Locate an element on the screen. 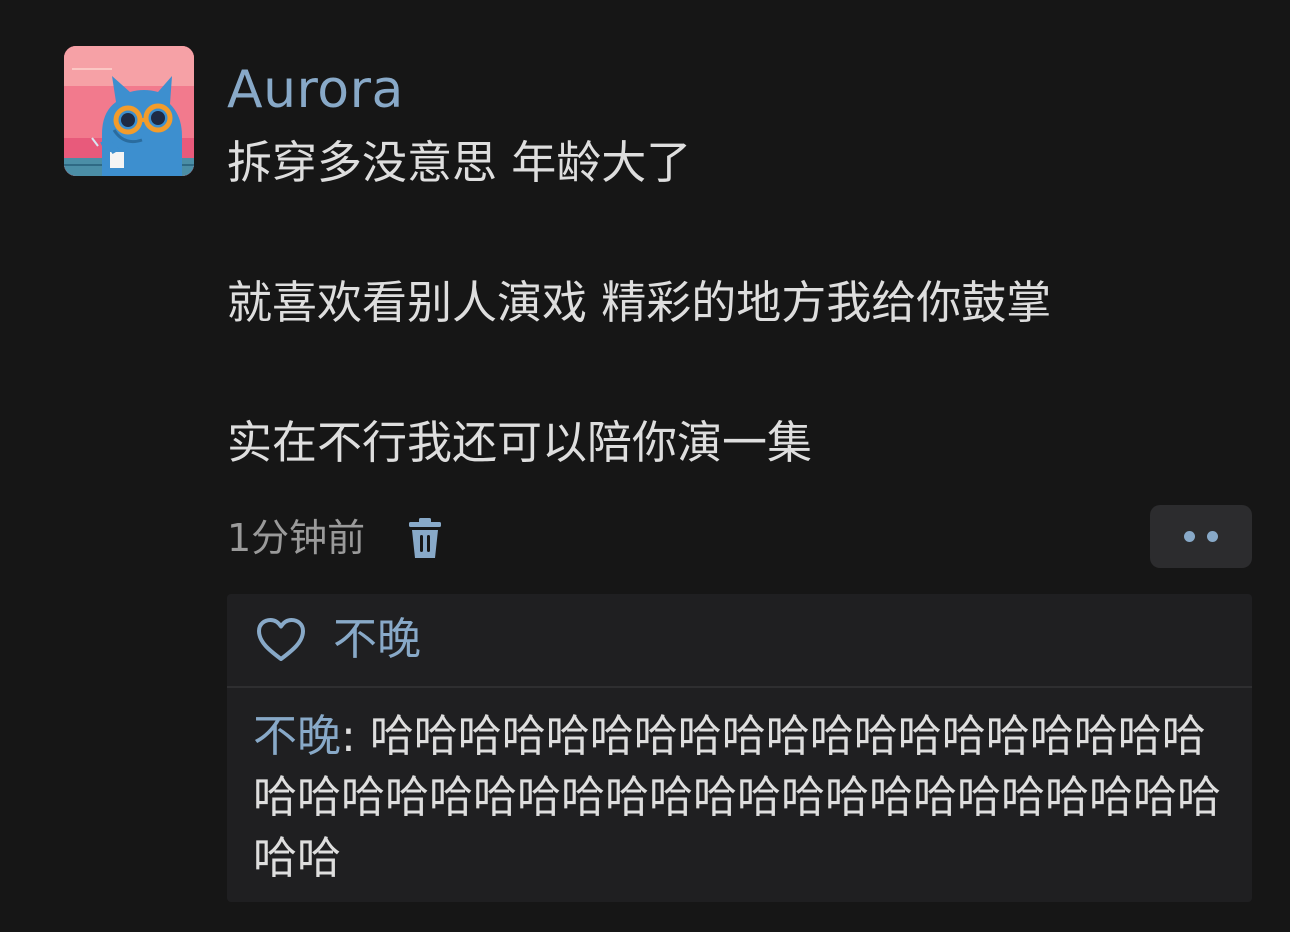  cat-avatar-image is located at coordinates (129, 111).